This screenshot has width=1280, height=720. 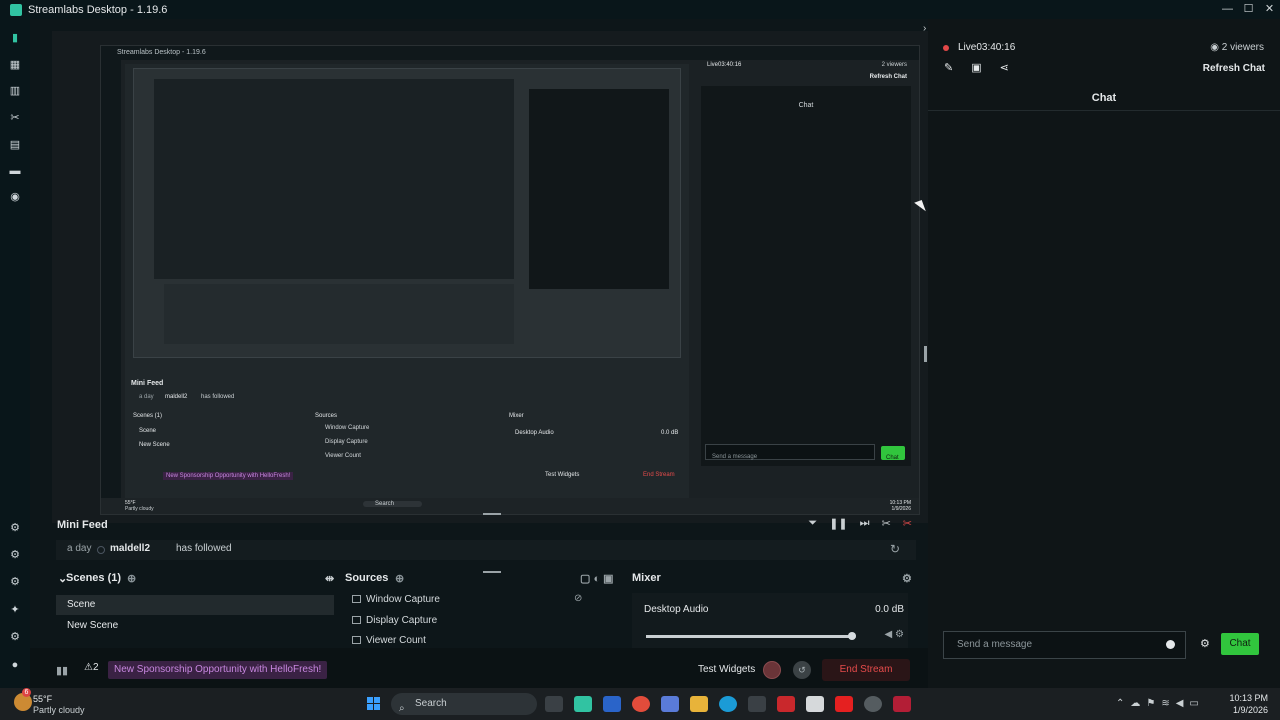 What do you see at coordinates (399, 578) in the screenshot?
I see `add-source-icon: ⊕` at bounding box center [399, 578].